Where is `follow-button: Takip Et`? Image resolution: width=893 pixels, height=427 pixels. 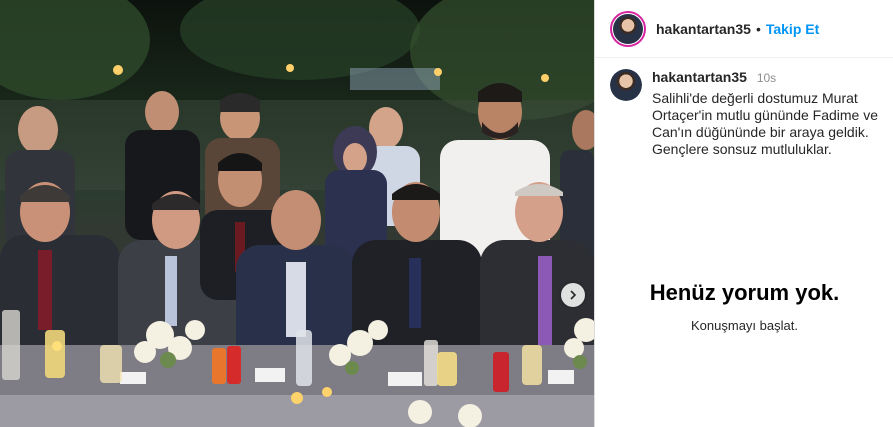 follow-button: Takip Et is located at coordinates (792, 29).